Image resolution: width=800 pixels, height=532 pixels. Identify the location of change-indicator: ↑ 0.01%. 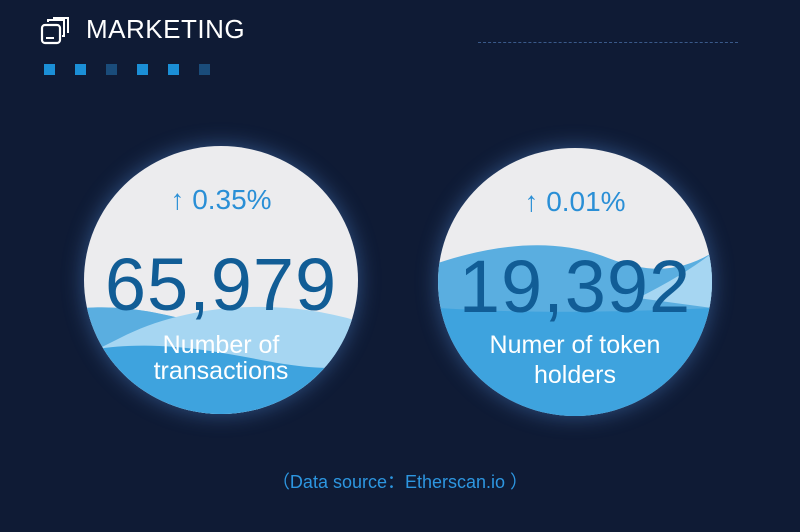
(575, 202).